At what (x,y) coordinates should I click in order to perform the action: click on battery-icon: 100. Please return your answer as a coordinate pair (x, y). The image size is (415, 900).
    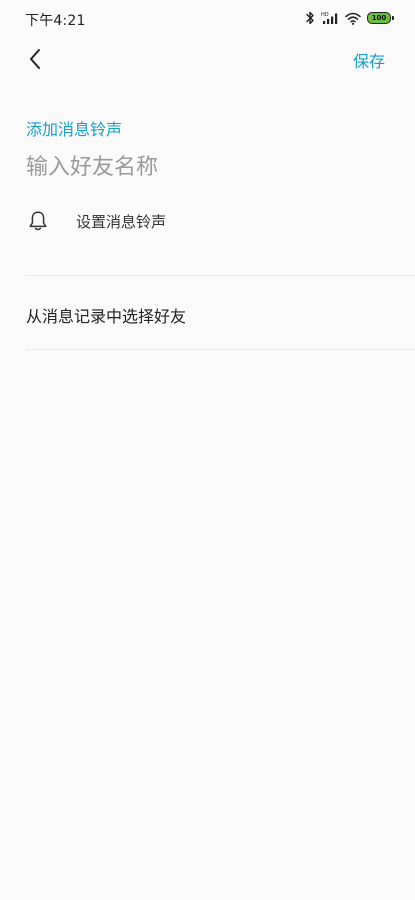
    Looking at the image, I should click on (380, 18).